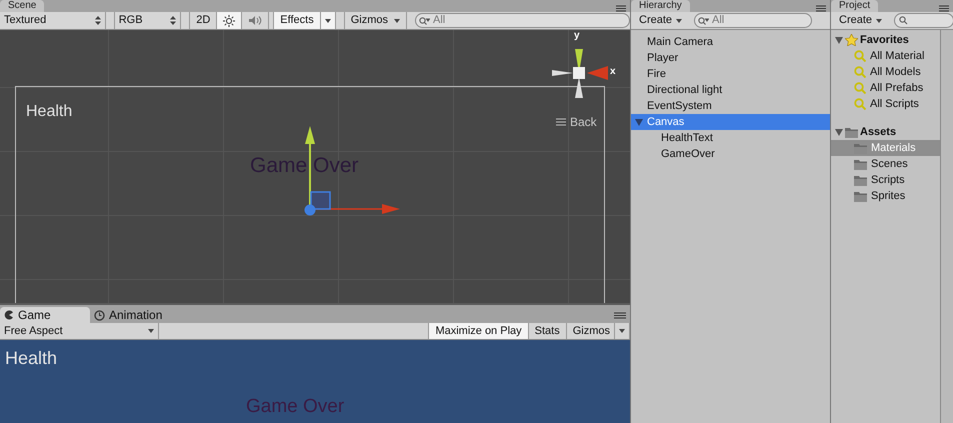  What do you see at coordinates (547, 331) in the screenshot?
I see `stats-toggle: Stats` at bounding box center [547, 331].